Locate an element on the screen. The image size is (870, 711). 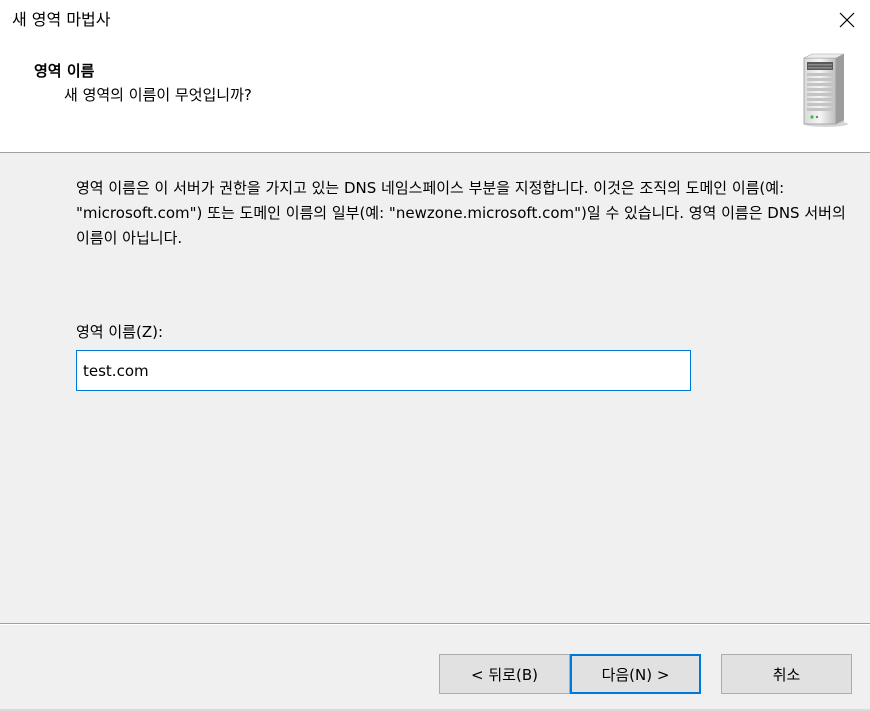
footer-divider-highlight is located at coordinates (435, 624).